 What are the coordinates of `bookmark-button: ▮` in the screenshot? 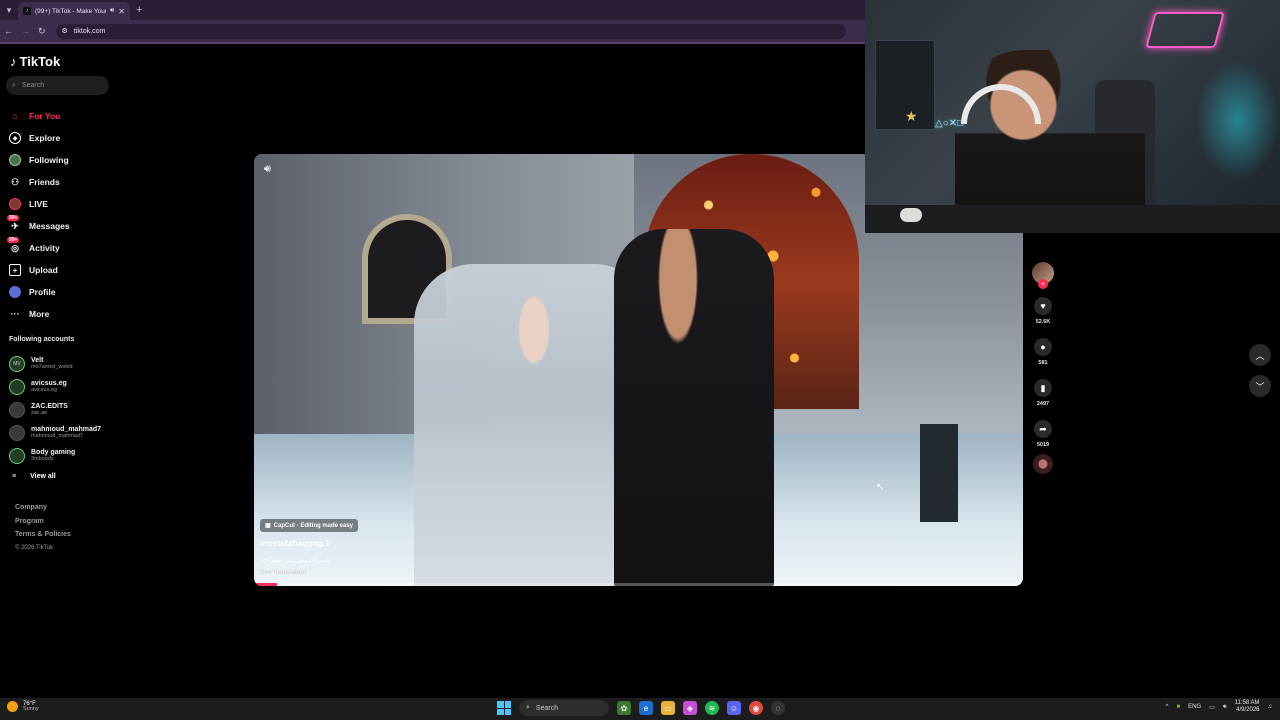 It's located at (1043, 388).